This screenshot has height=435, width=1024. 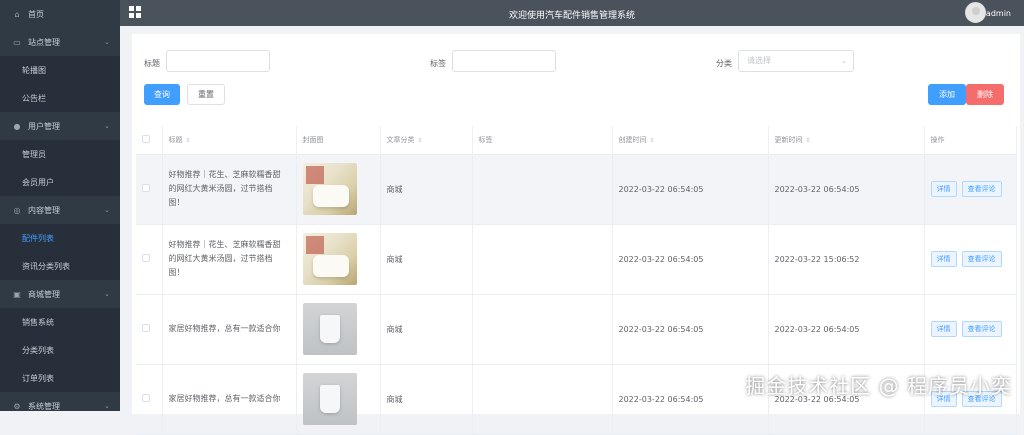 I want to click on category-filter-label: 分类, so click(x=724, y=63).